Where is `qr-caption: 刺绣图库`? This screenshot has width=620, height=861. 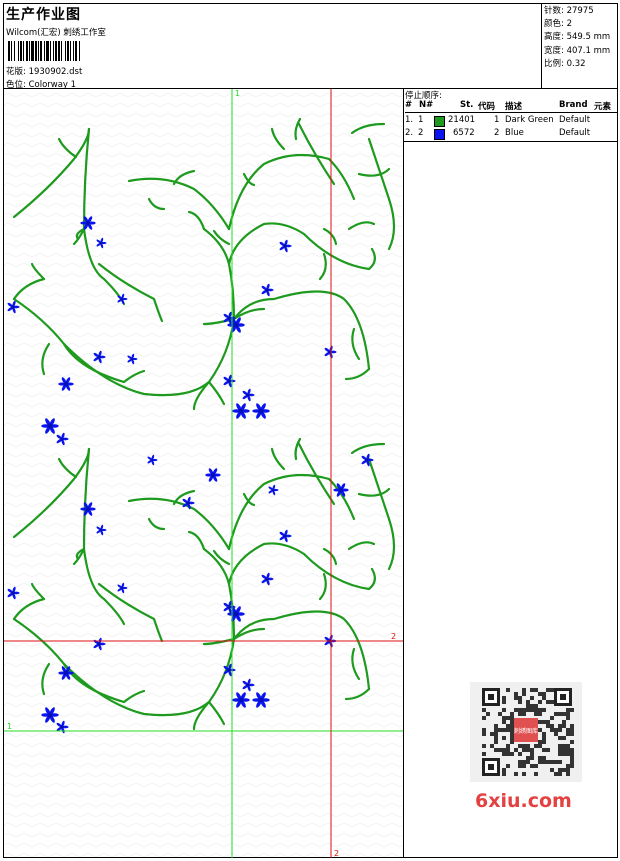
qr-caption: 刺绣图库 is located at coordinates (526, 731).